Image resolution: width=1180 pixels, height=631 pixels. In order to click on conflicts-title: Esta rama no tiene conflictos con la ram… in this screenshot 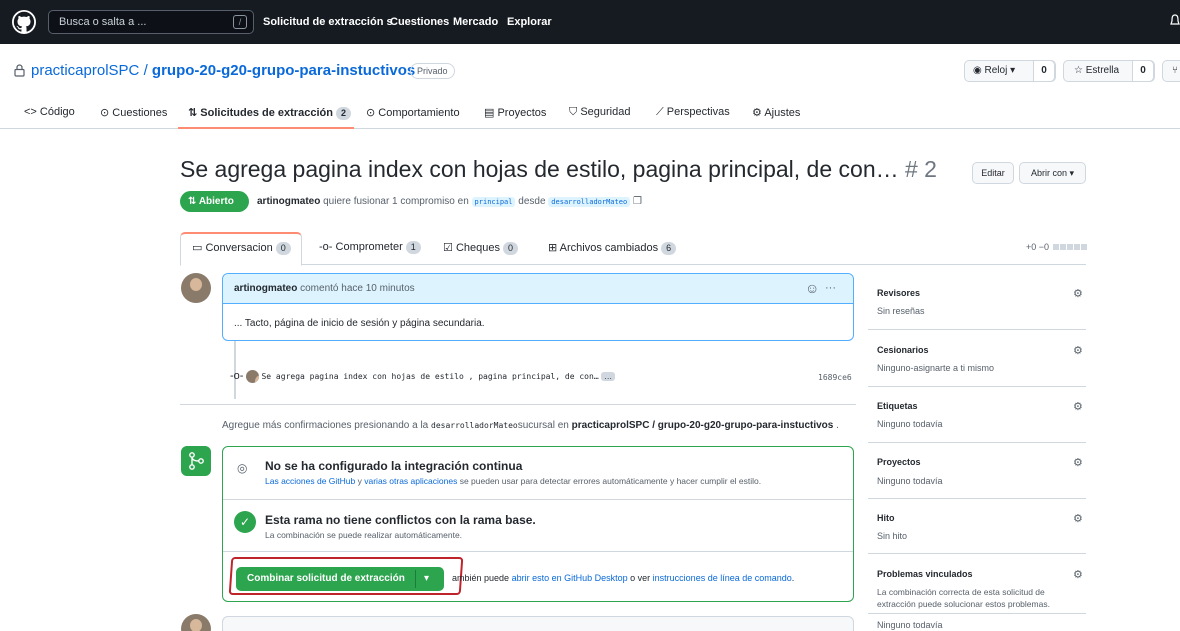, I will do `click(400, 520)`.